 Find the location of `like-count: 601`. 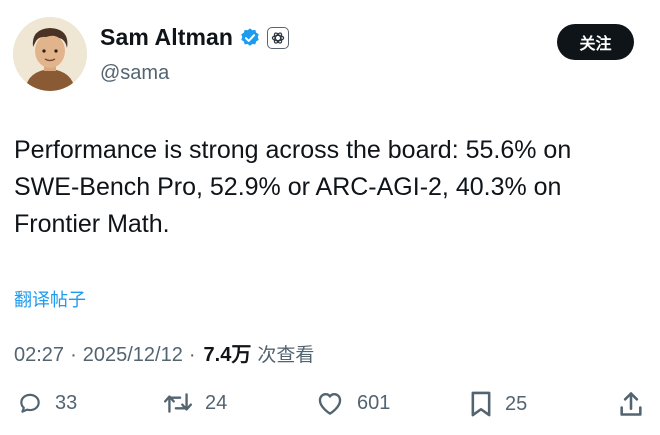

like-count: 601 is located at coordinates (374, 402).